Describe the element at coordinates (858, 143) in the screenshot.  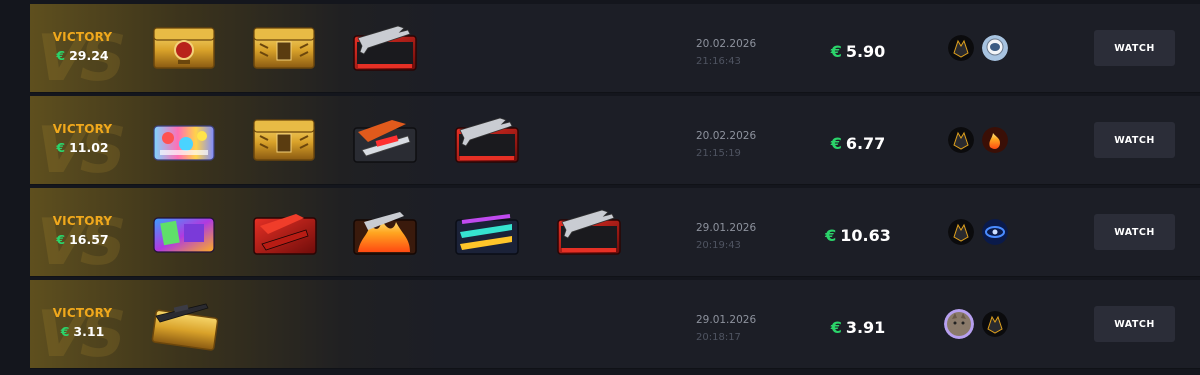
I see `battle-price: €6.77` at that location.